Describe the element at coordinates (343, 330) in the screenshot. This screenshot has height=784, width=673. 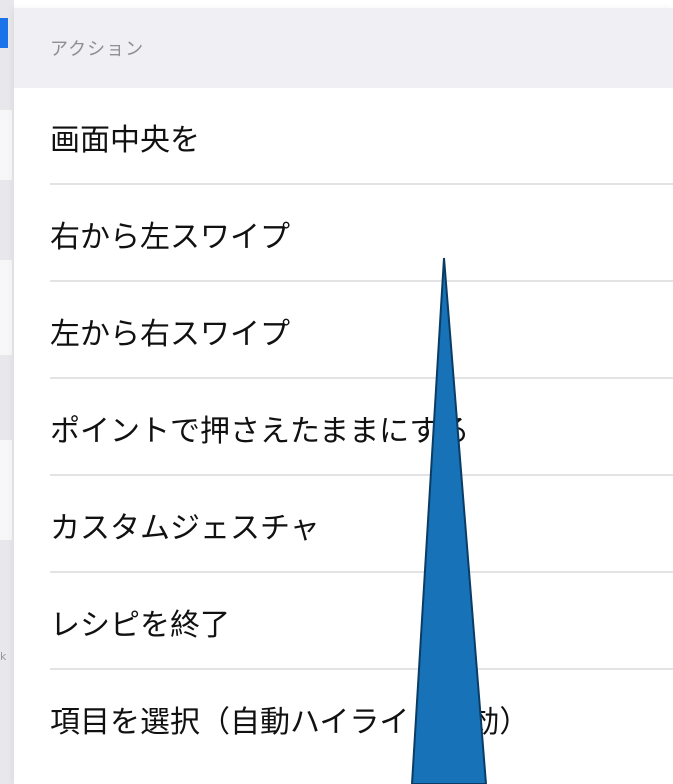
I see `action-item-swipe-left-to-right: 左から右スワイプ` at that location.